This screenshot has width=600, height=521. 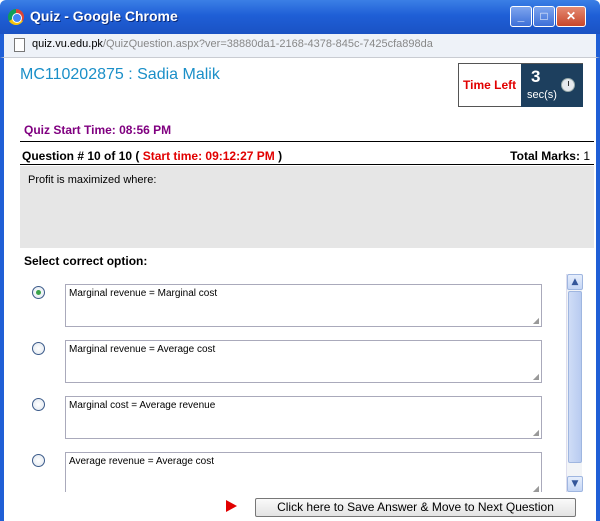 I want to click on page-icon, so click(x=19, y=45).